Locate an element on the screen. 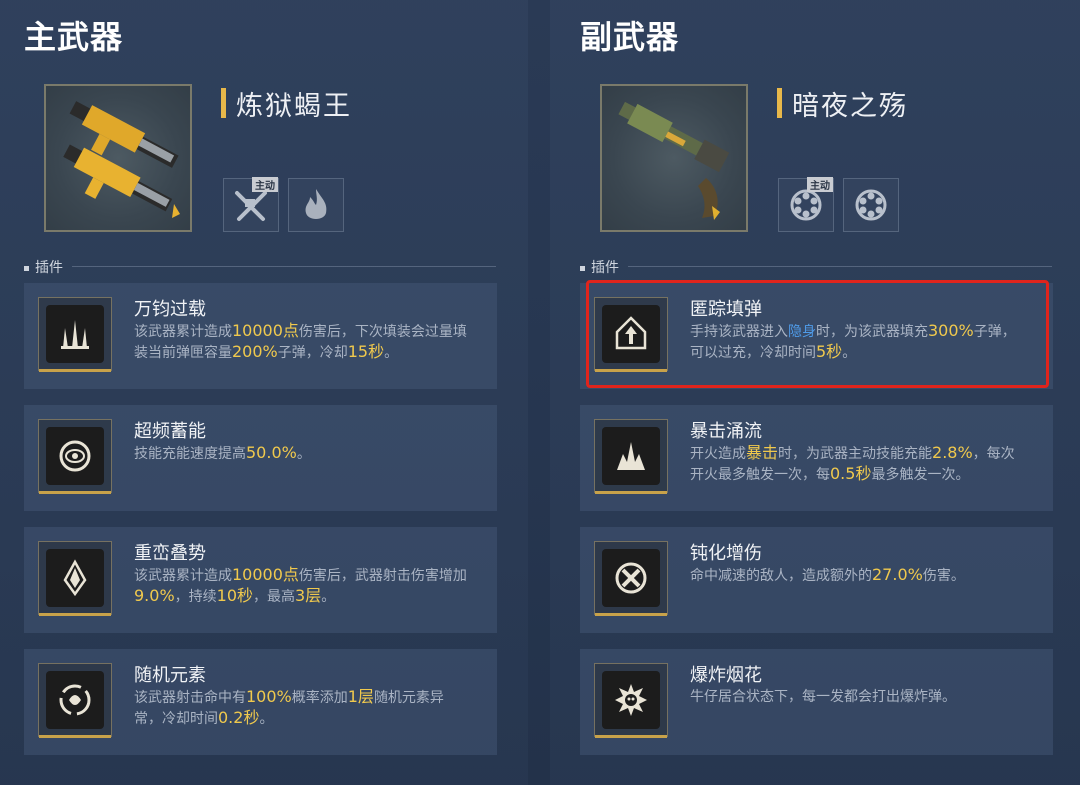 The width and height of the screenshot is (1080, 785). vortex-eye-icon is located at coordinates (75, 456).